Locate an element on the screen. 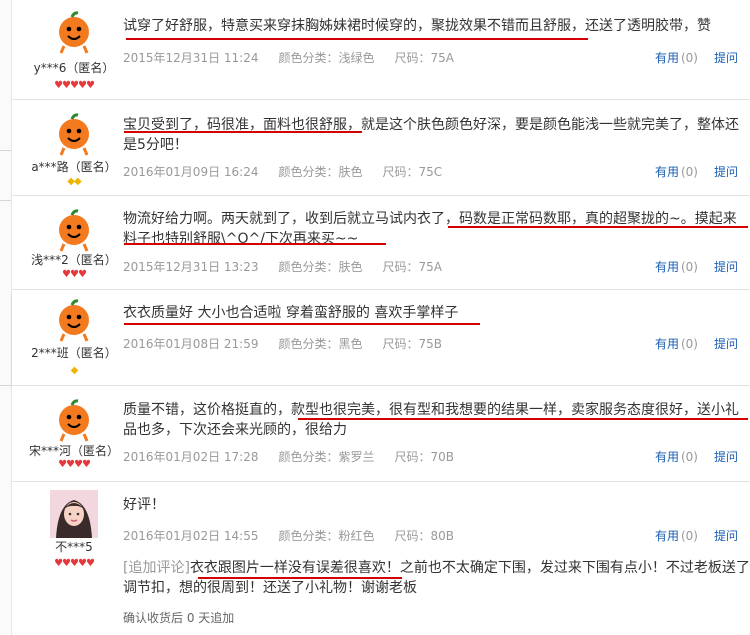 This screenshot has height=635, width=750. review-text: 衣衣质量好 大小也合适啦 穿着蛮舒服的 喜欢手掌样子 is located at coordinates (291, 313).